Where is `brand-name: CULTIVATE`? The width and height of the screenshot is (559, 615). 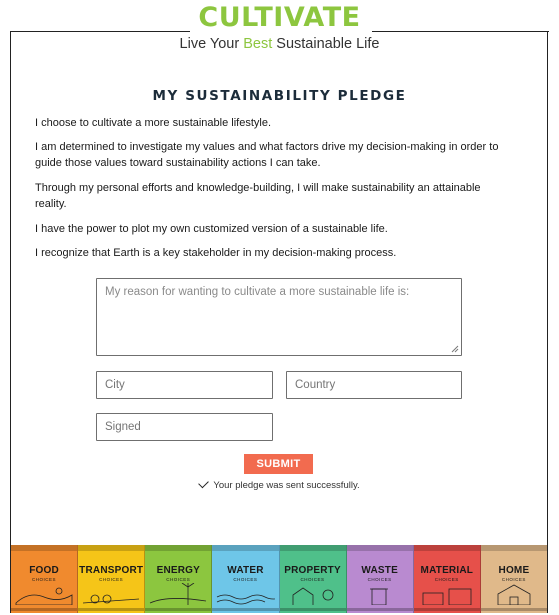 brand-name: CULTIVATE is located at coordinates (279, 17).